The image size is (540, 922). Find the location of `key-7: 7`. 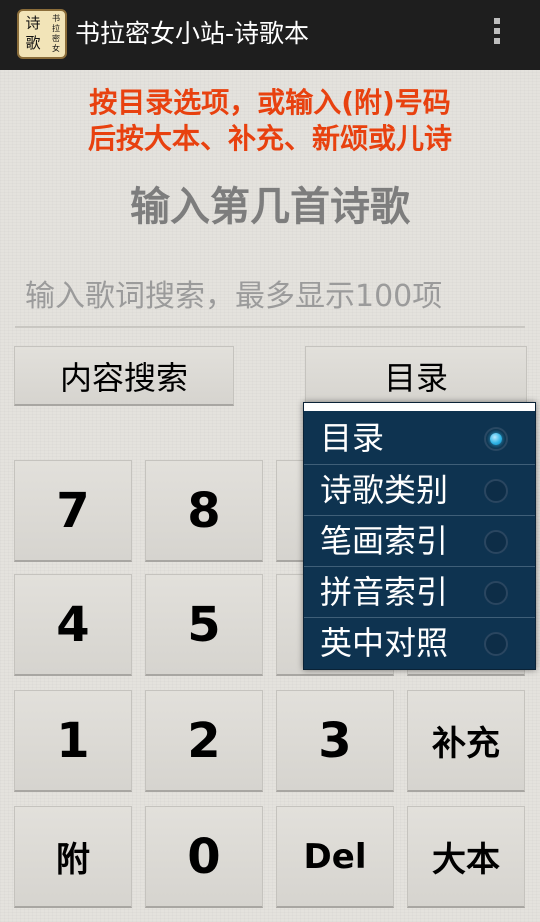

key-7: 7 is located at coordinates (73, 511).